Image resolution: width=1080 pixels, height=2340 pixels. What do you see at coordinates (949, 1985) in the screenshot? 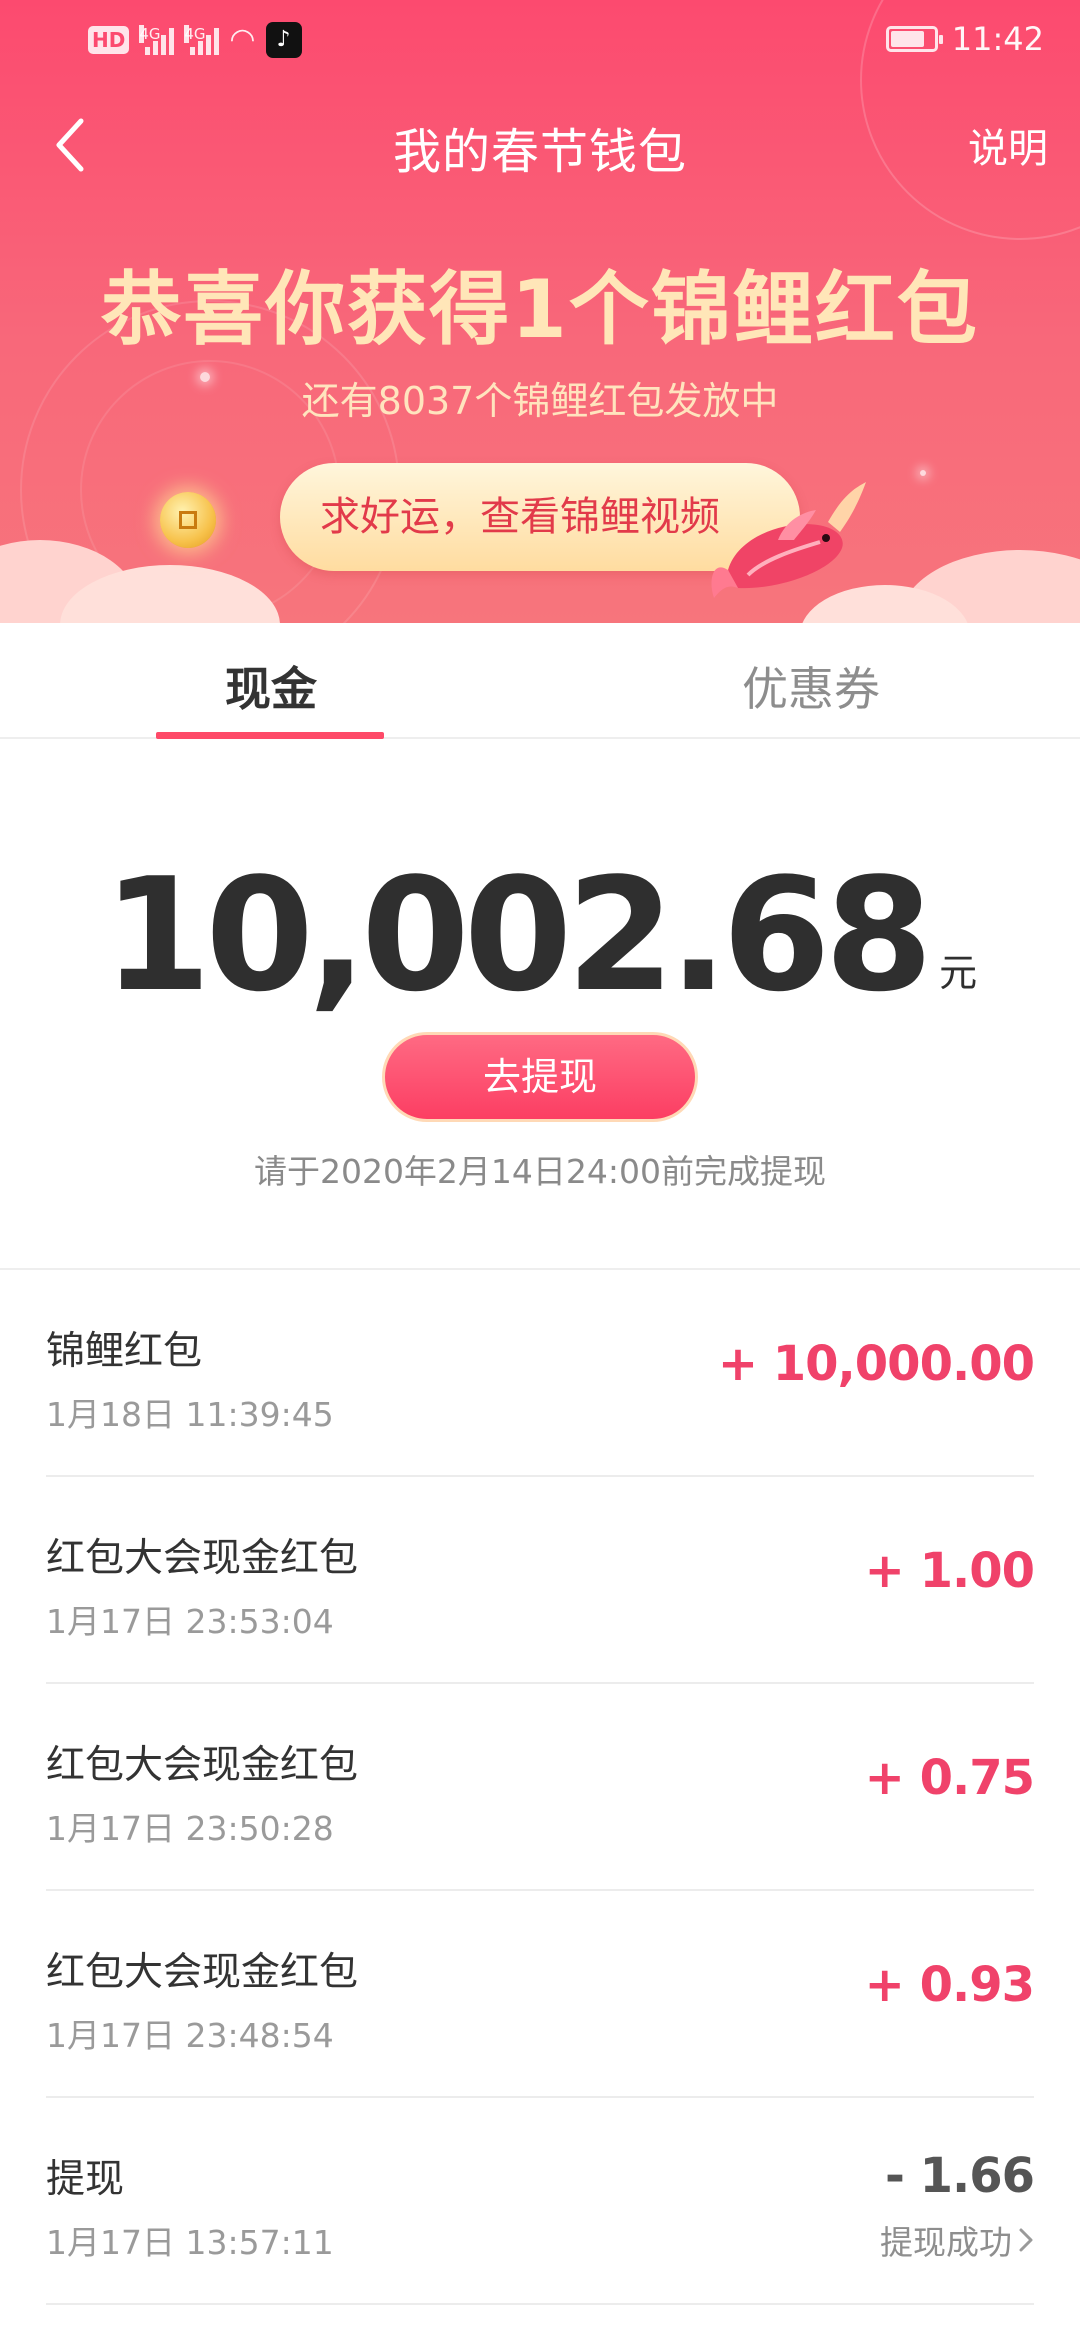
I see `transaction-amount: + 0.93` at bounding box center [949, 1985].